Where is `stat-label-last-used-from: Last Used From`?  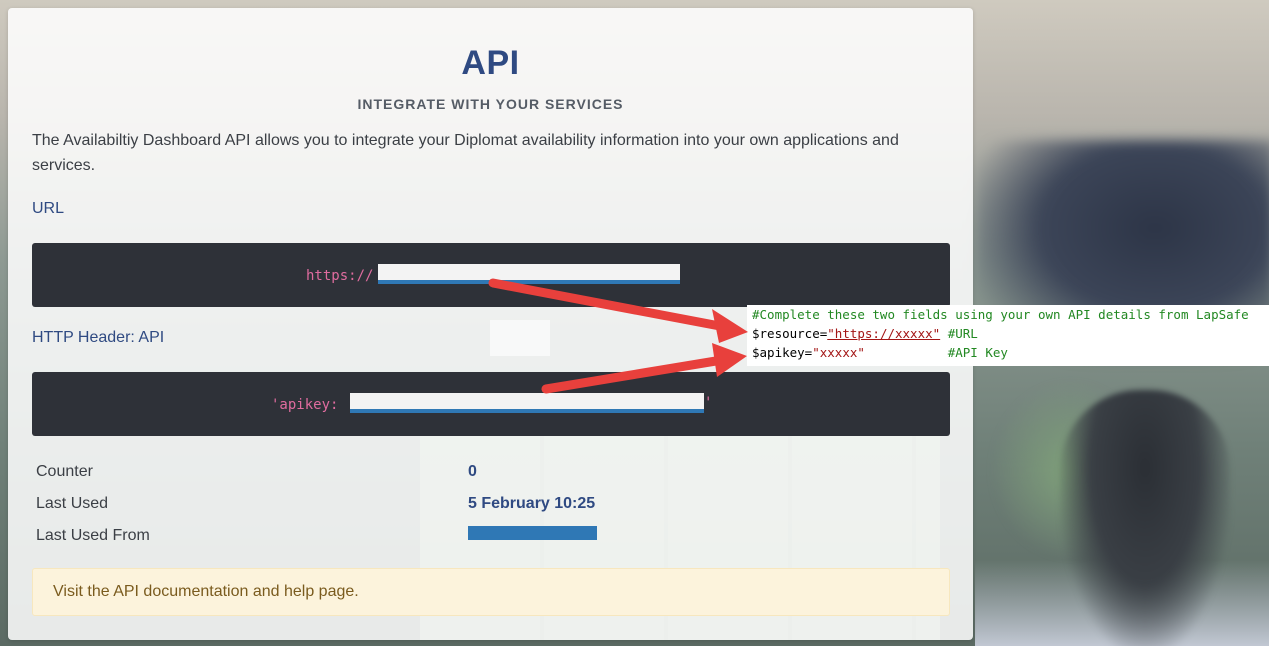
stat-label-last-used-from: Last Used From is located at coordinates (93, 535).